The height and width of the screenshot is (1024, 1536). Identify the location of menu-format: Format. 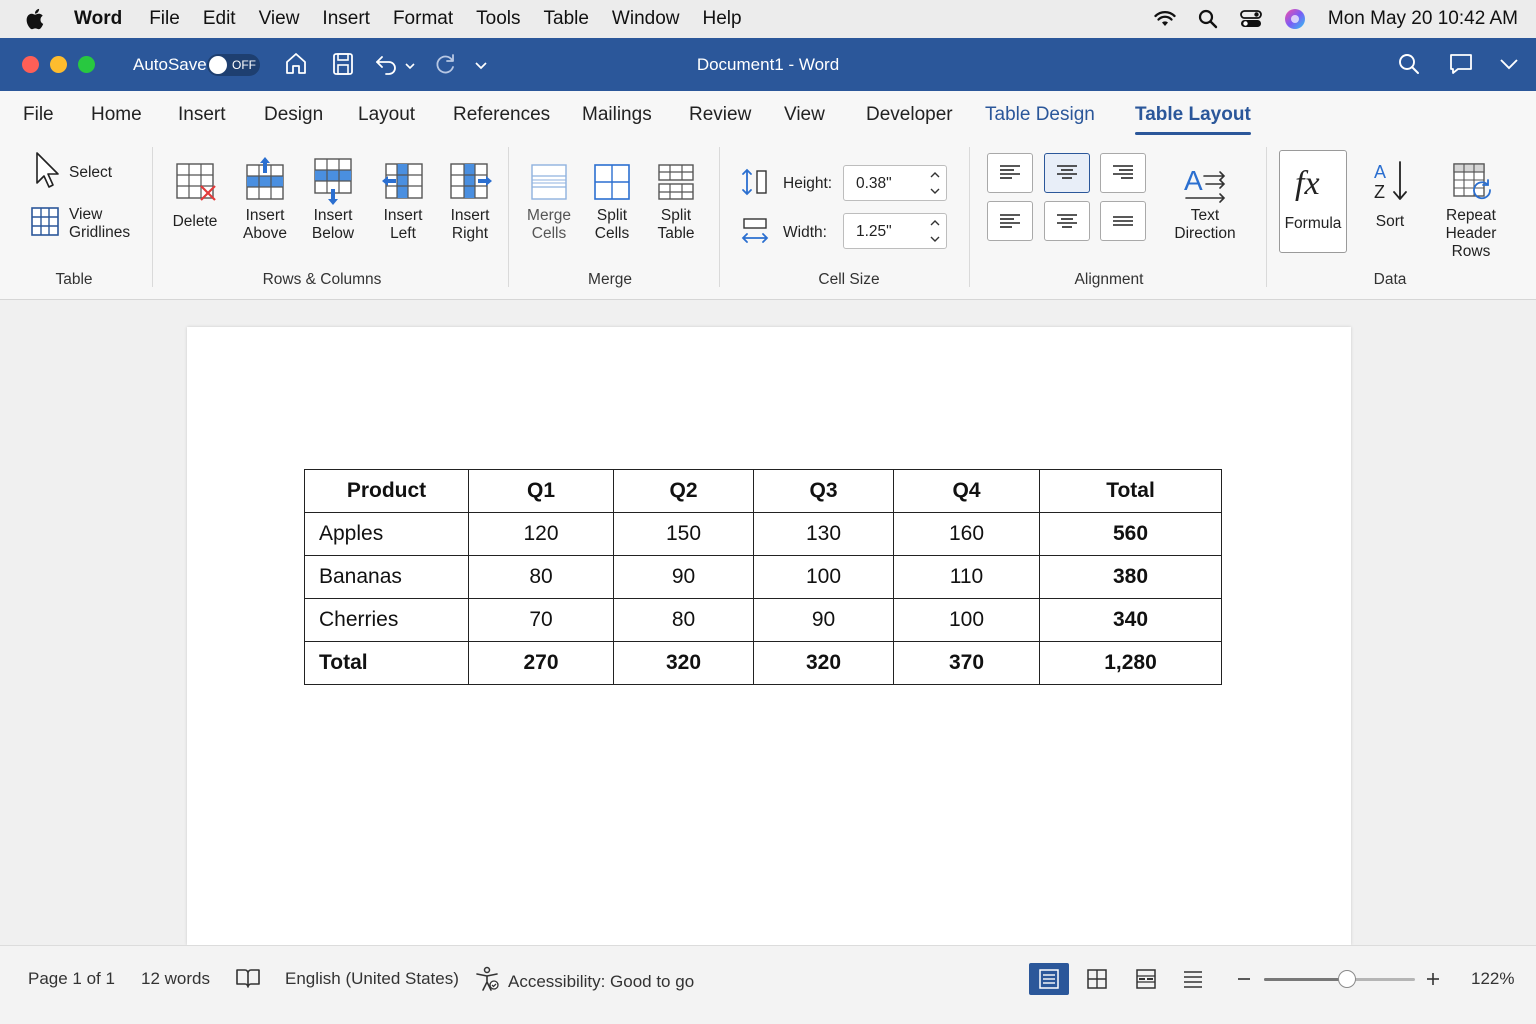
(423, 19).